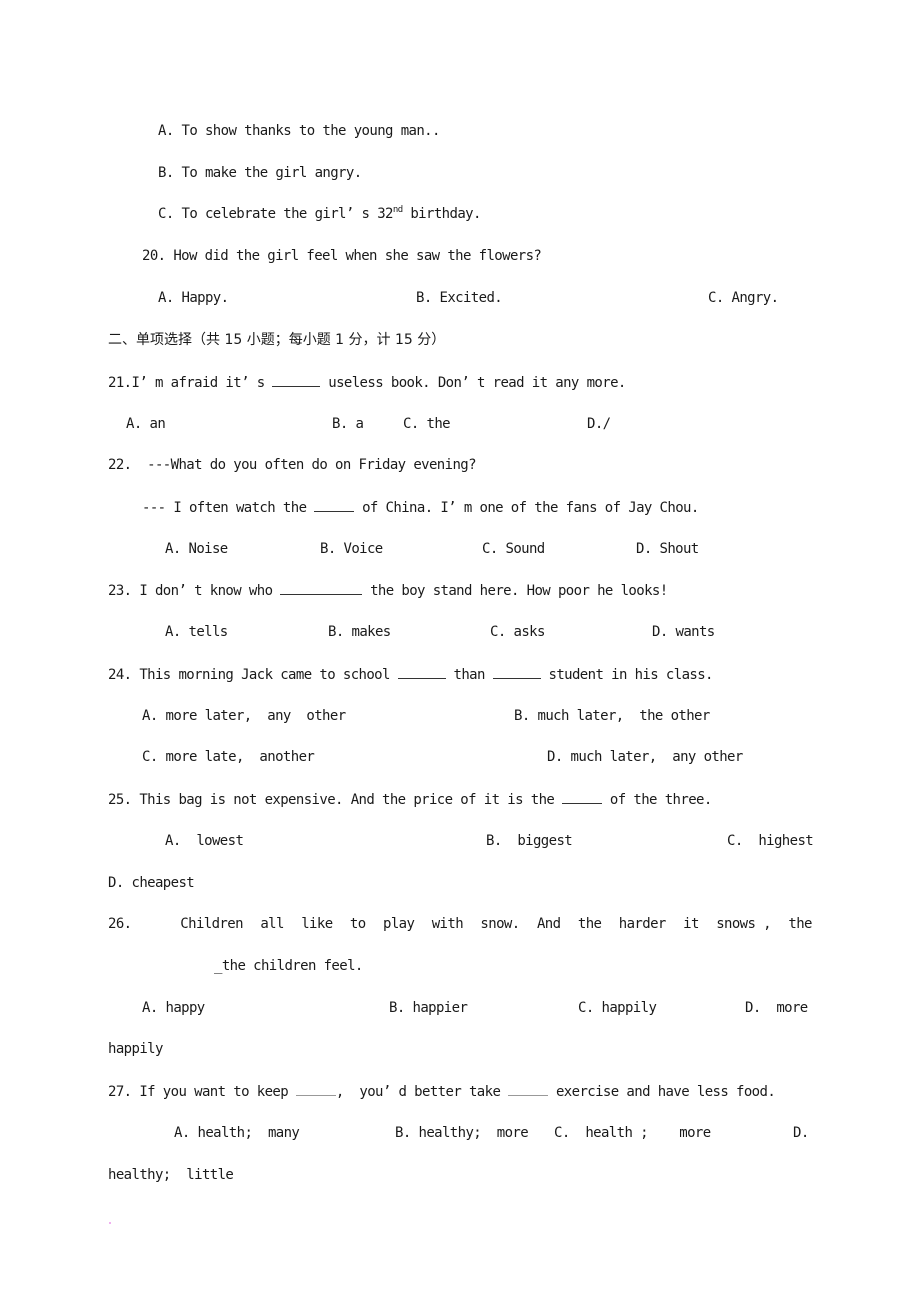 The height and width of the screenshot is (1302, 920). What do you see at coordinates (196, 632) in the screenshot?
I see `q23-option-a: A. tells` at bounding box center [196, 632].